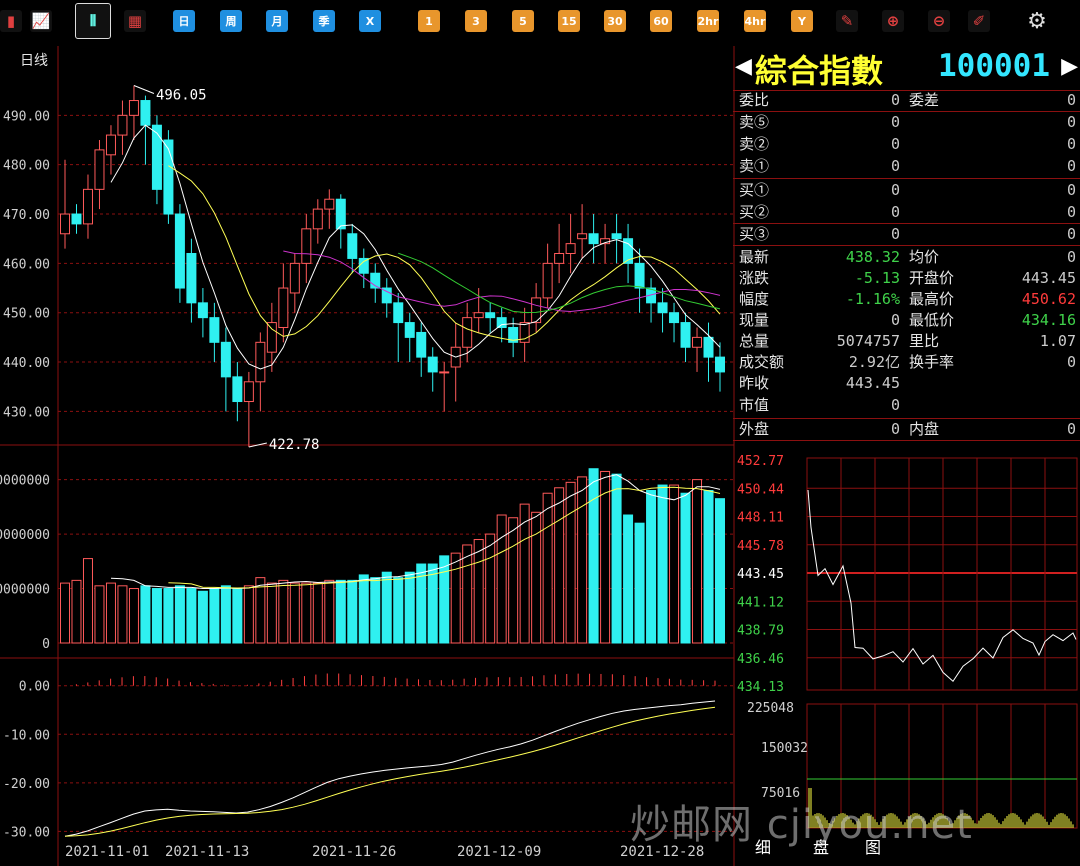 This screenshot has height=866, width=1080. Describe the element at coordinates (939, 21) in the screenshot. I see `zoom-out-icon: ⊖` at that location.